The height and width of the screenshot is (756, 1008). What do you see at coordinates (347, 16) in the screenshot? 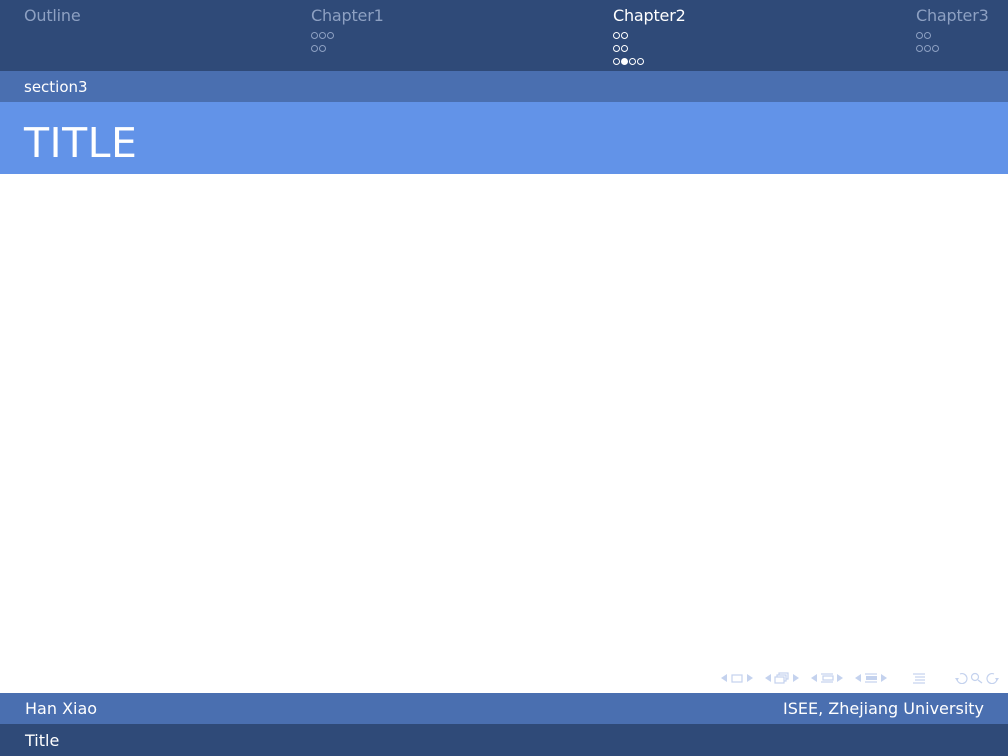
I see `nav-section-title: Chapter1` at bounding box center [347, 16].